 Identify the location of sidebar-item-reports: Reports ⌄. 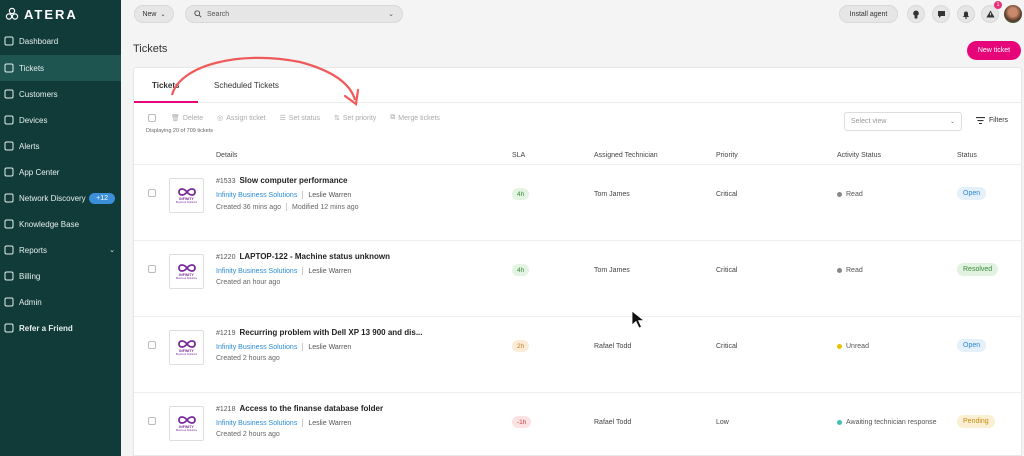
(60, 250).